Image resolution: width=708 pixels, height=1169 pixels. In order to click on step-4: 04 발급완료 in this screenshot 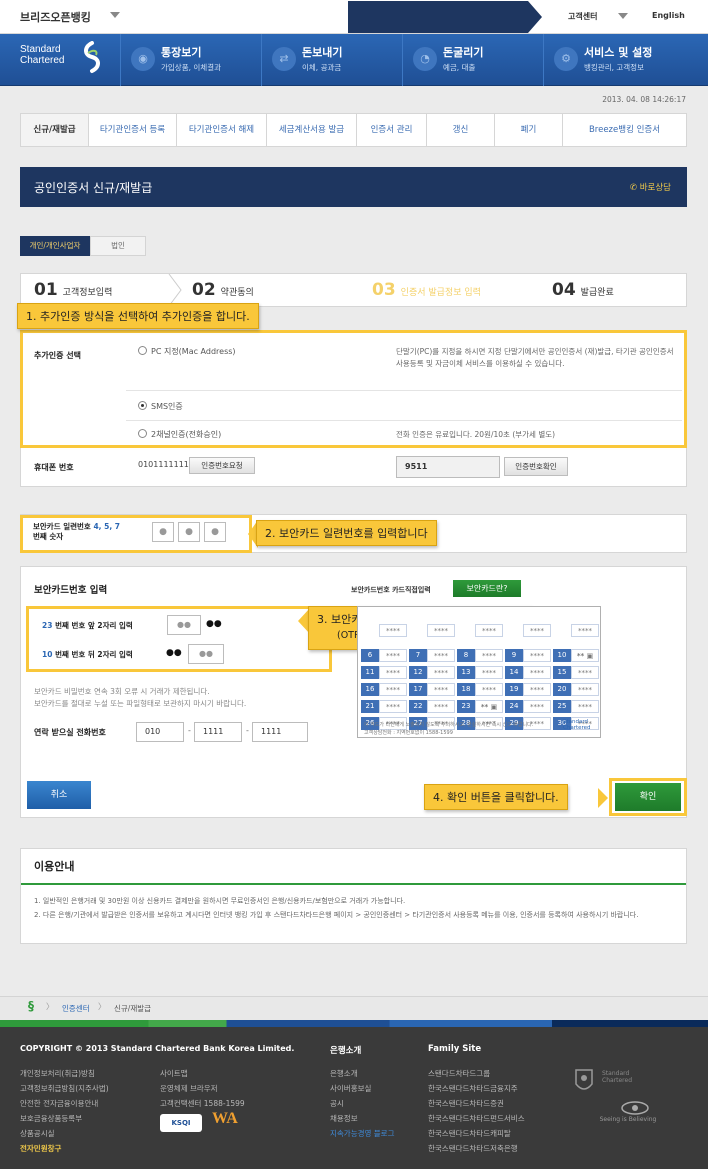, I will do `click(583, 290)`.